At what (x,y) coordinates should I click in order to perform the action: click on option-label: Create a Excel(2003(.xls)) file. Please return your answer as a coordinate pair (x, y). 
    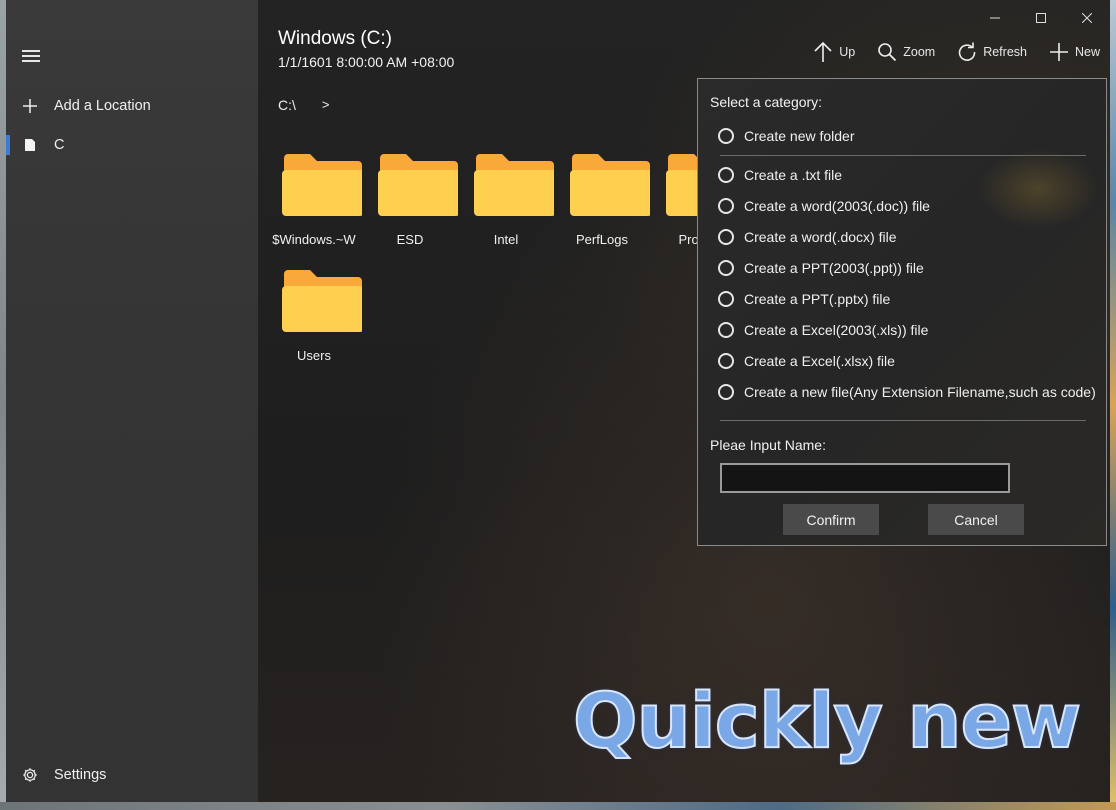
    Looking at the image, I should click on (836, 330).